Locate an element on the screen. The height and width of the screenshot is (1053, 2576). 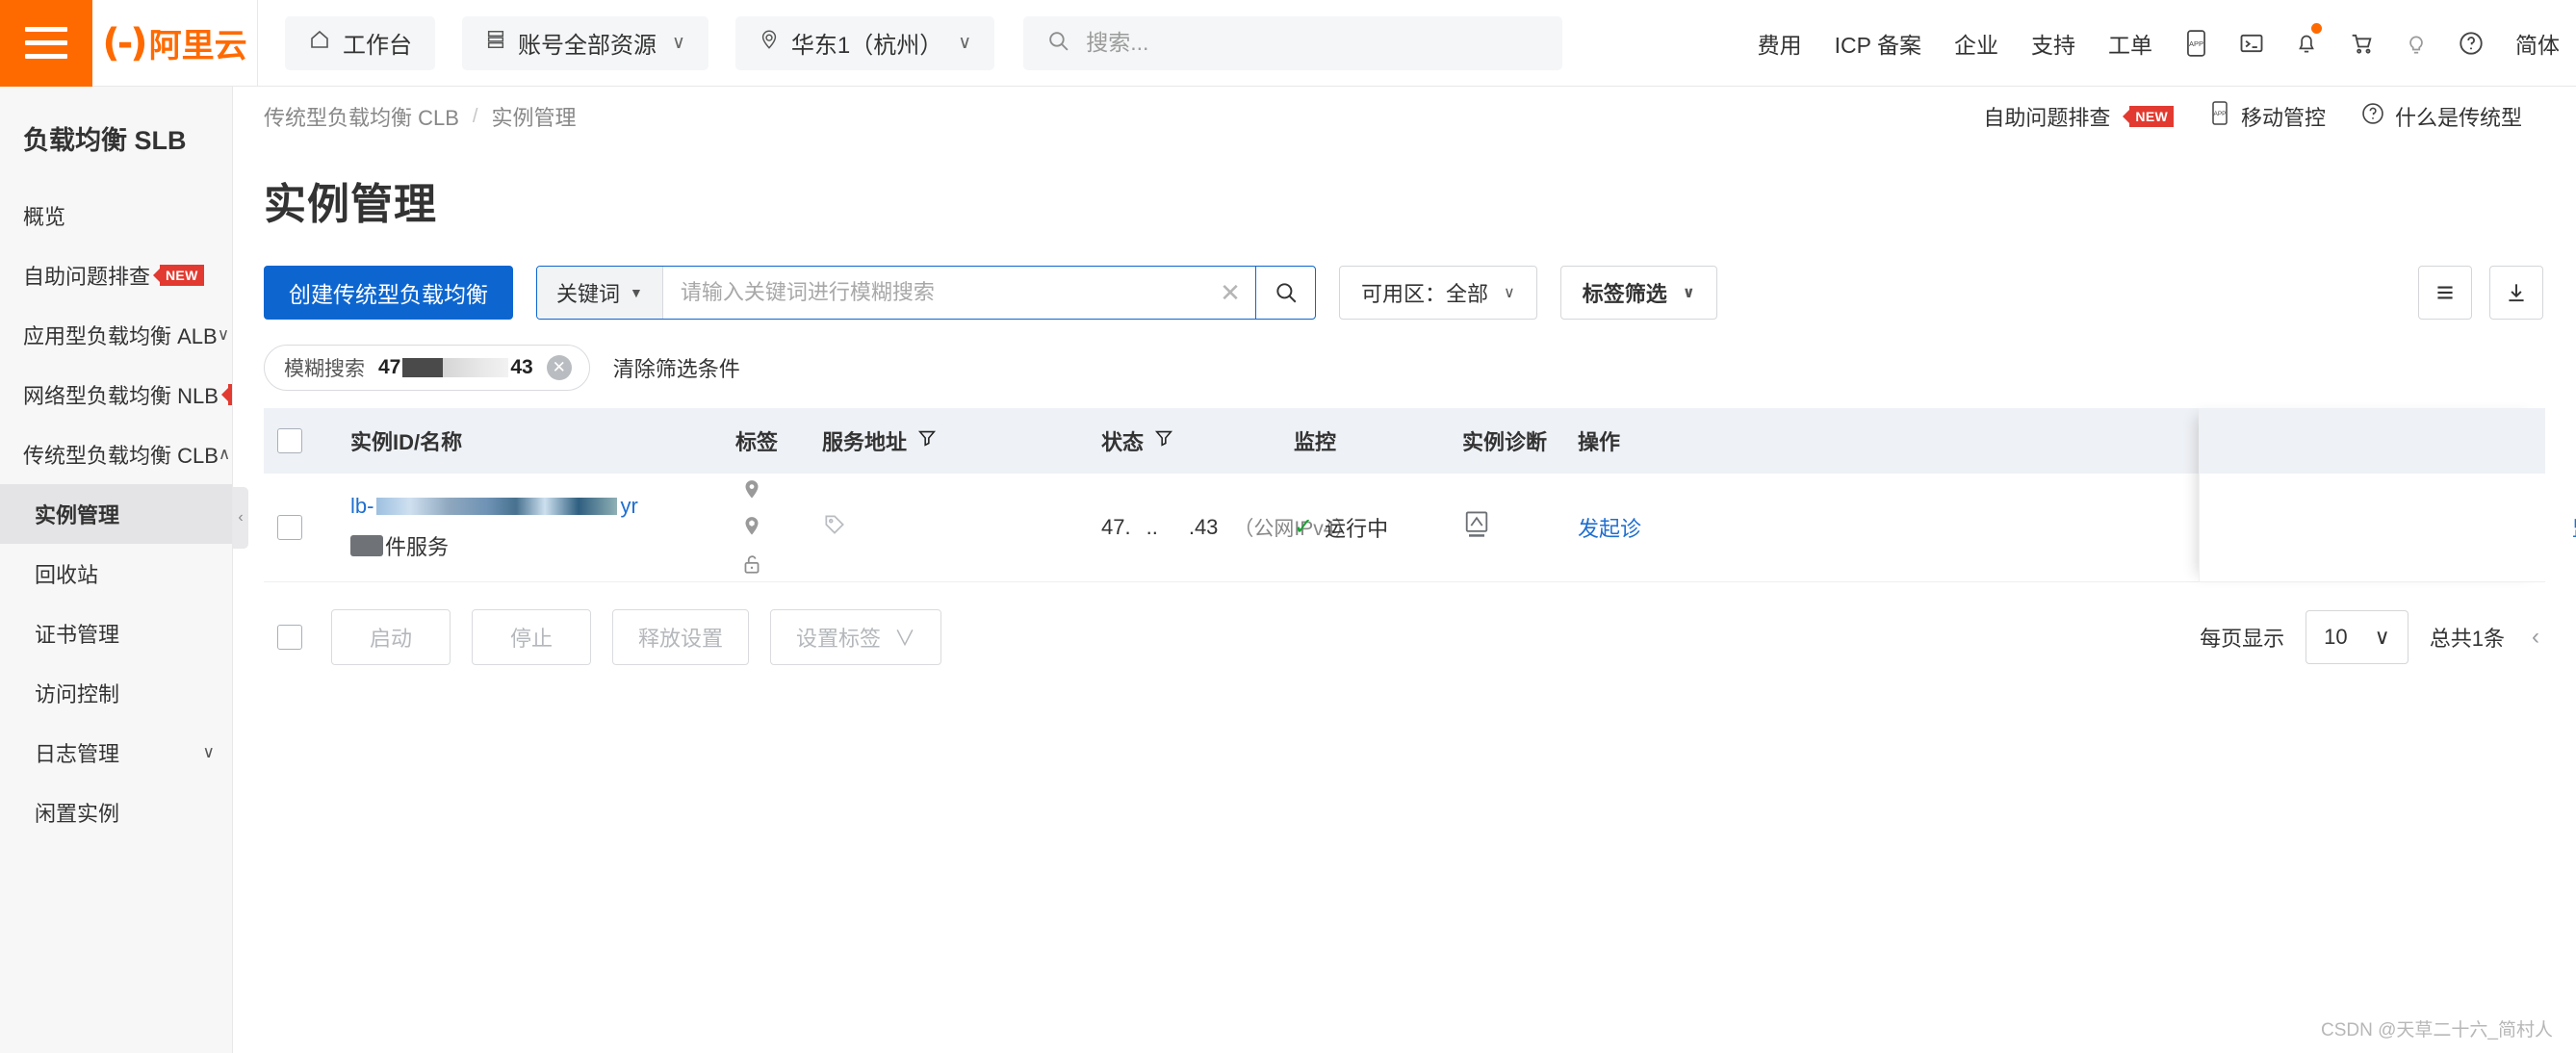
keyword-type-select: 关键词 ▼ is located at coordinates (600, 293).